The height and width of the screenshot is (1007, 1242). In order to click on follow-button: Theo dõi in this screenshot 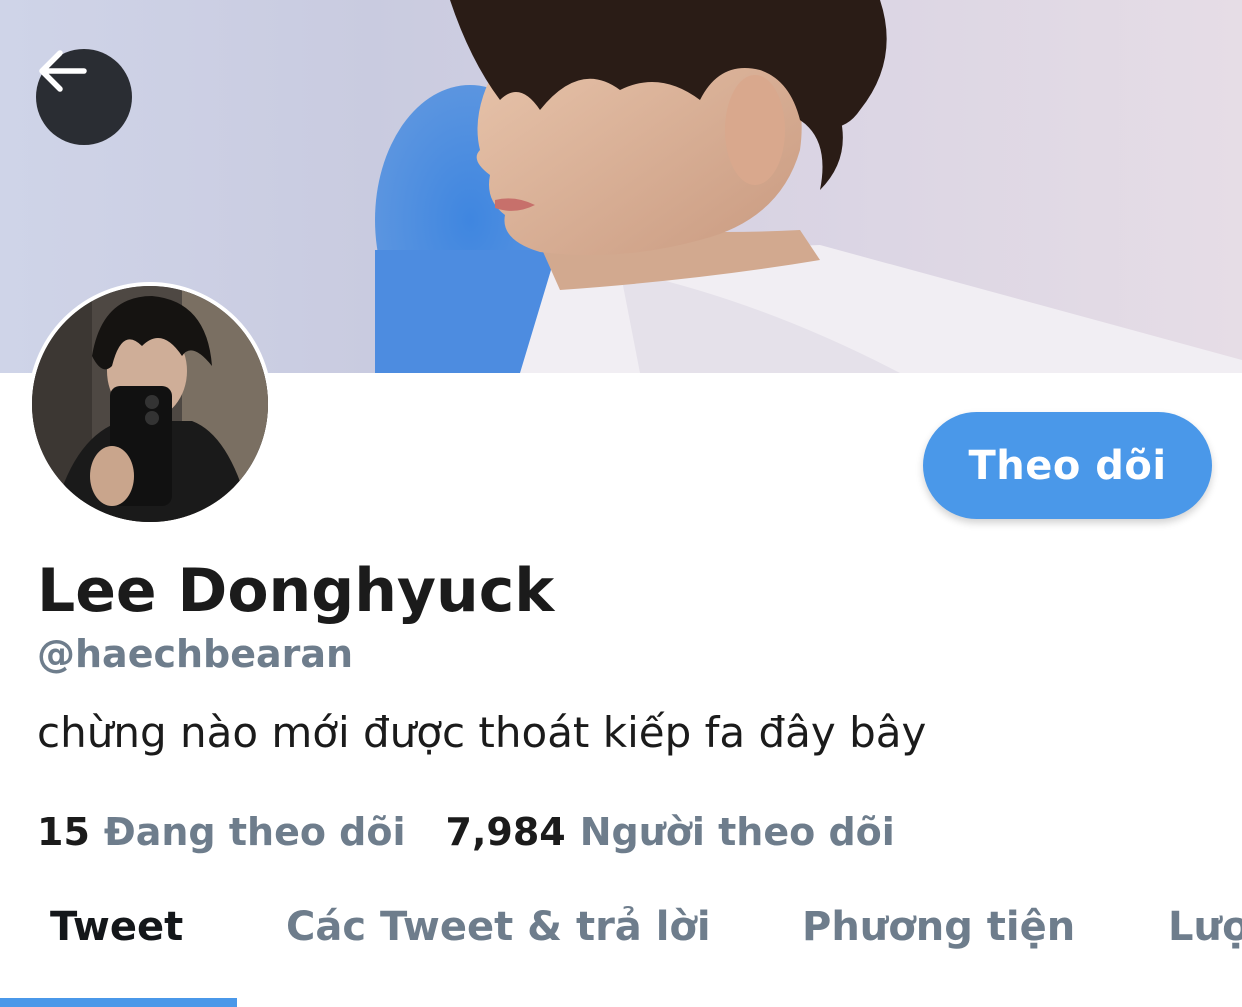, I will do `click(1067, 465)`.